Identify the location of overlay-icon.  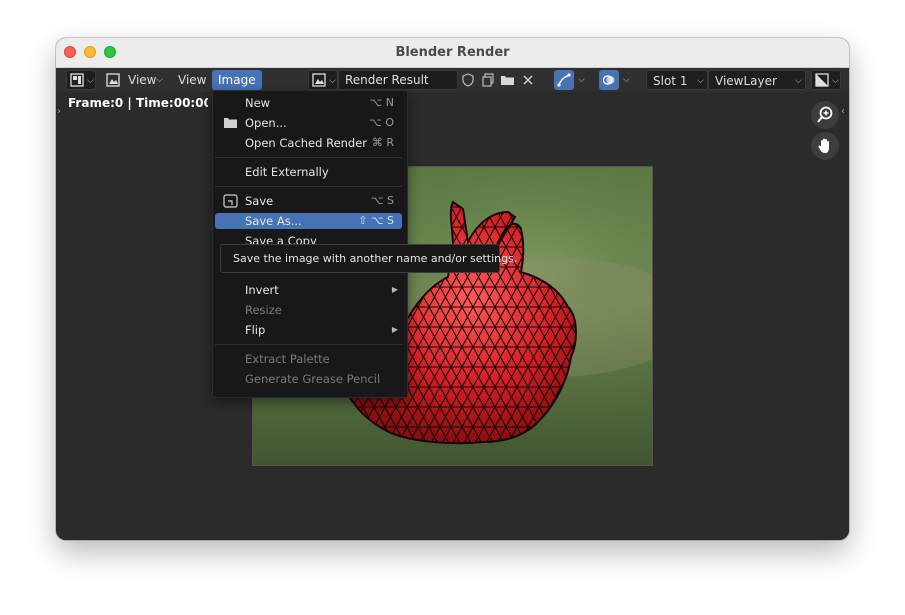
(608, 80).